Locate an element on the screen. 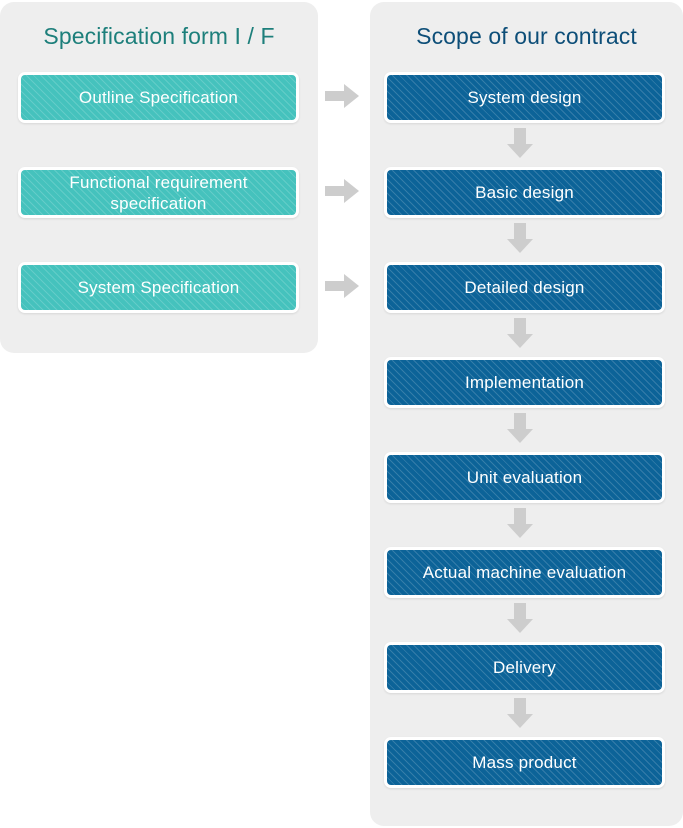  process-box-label: System design is located at coordinates (524, 97).